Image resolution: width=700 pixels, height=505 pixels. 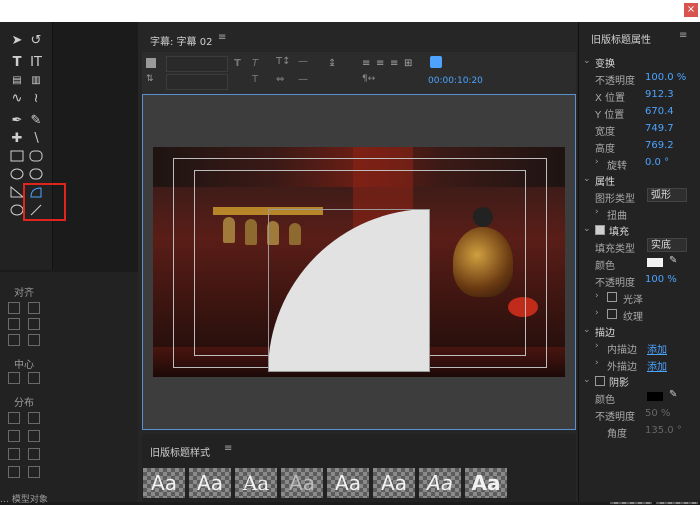 What do you see at coordinates (36, 139) in the screenshot?
I see `convert-anchor-tool-icon: ∖` at bounding box center [36, 139].